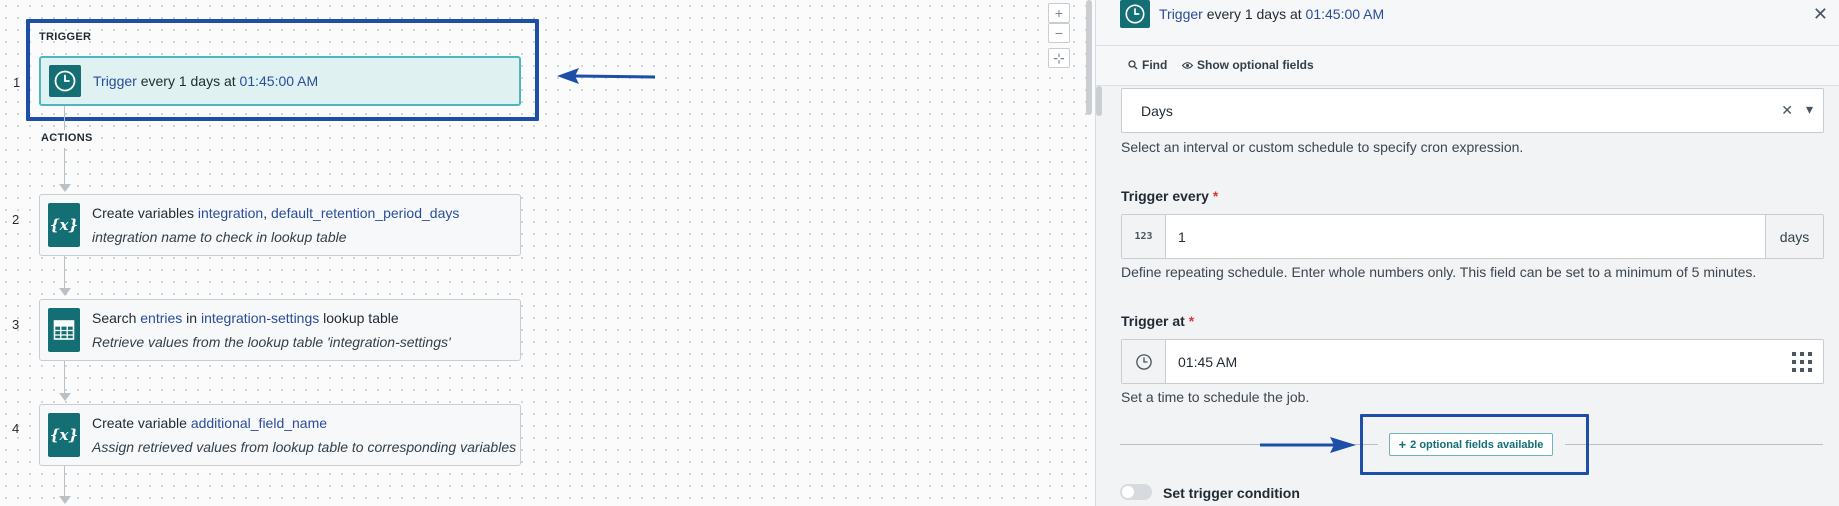 Image resolution: width=1839 pixels, height=506 pixels. What do you see at coordinates (1155, 65) in the screenshot?
I see `find-label: Find` at bounding box center [1155, 65].